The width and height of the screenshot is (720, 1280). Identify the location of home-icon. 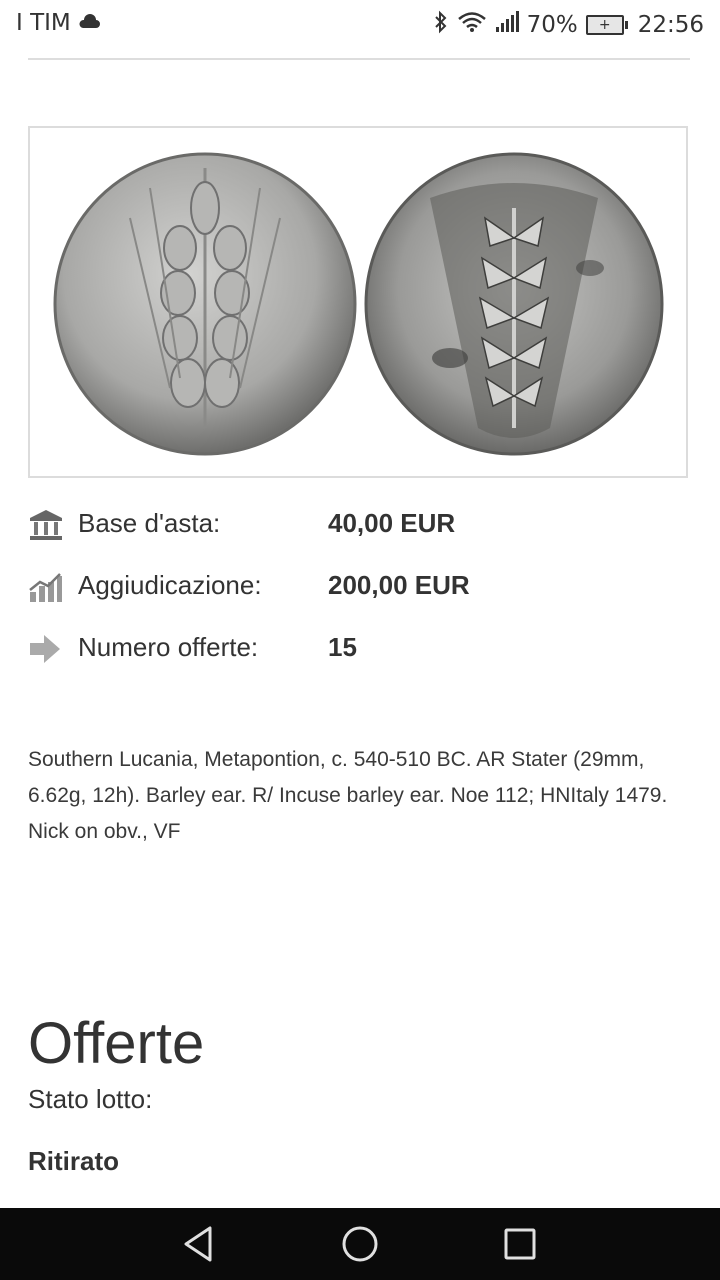
(360, 1244).